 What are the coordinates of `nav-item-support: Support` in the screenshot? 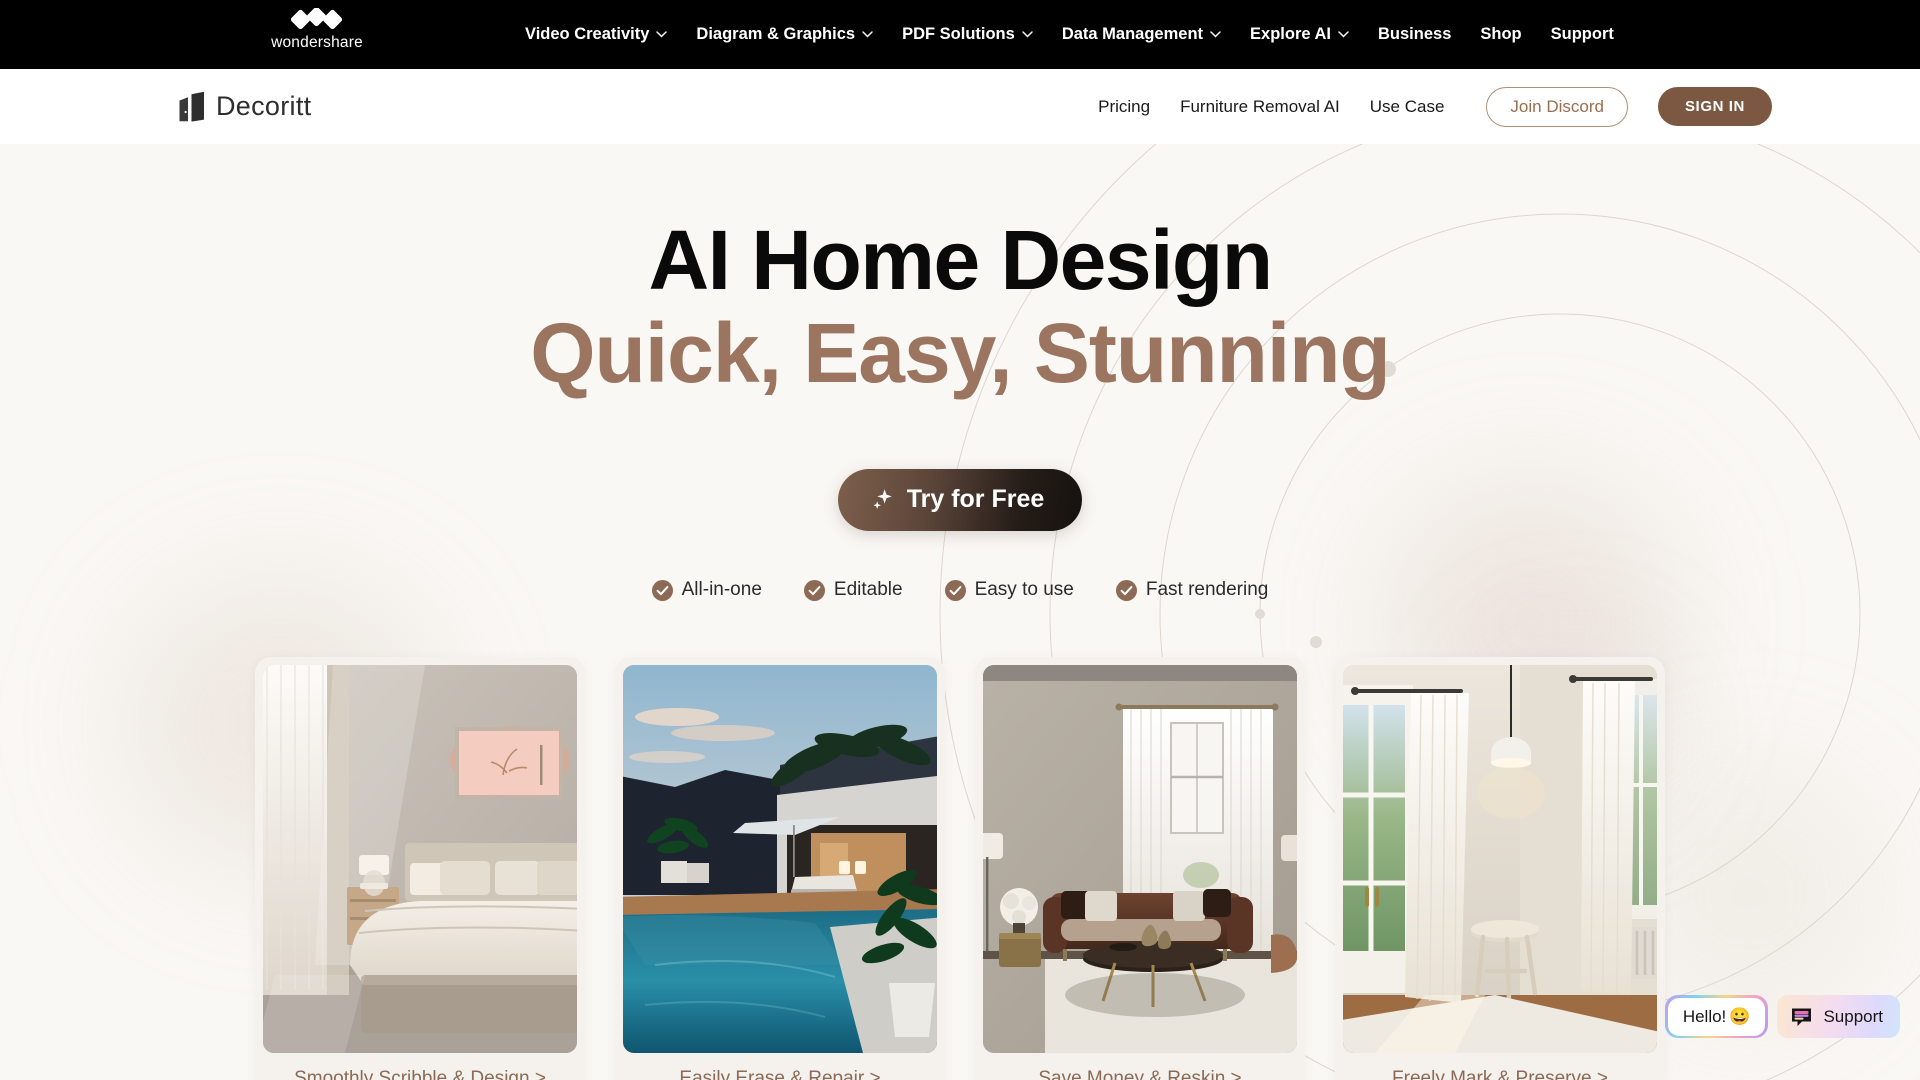 It's located at (1582, 34).